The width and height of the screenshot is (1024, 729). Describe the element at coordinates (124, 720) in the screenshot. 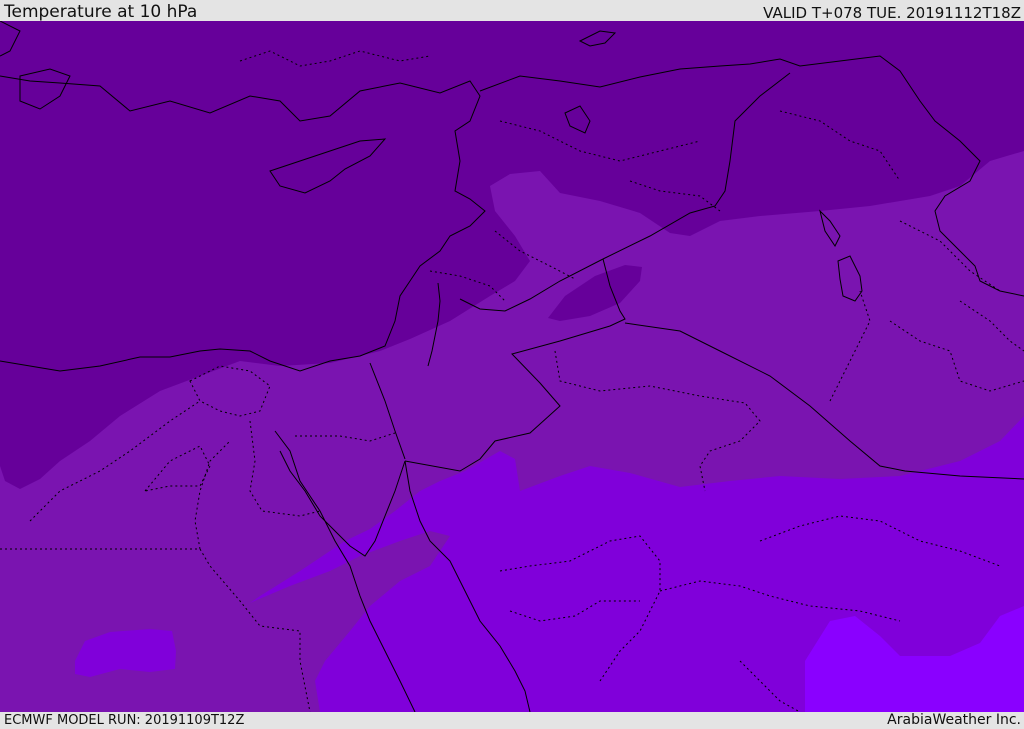

I see `model-run-label: ECMWF MODEL RUN: 20191109T12Z` at that location.